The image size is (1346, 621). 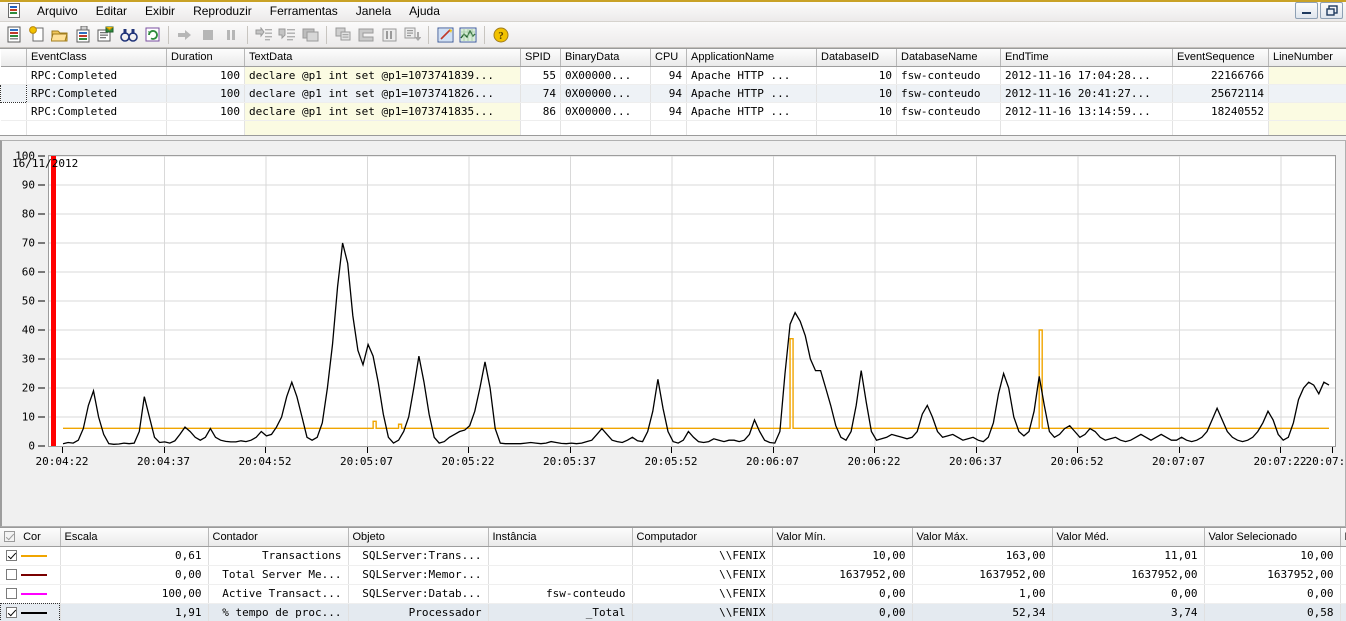 I want to click on help-question-icon: ?, so click(x=501, y=35).